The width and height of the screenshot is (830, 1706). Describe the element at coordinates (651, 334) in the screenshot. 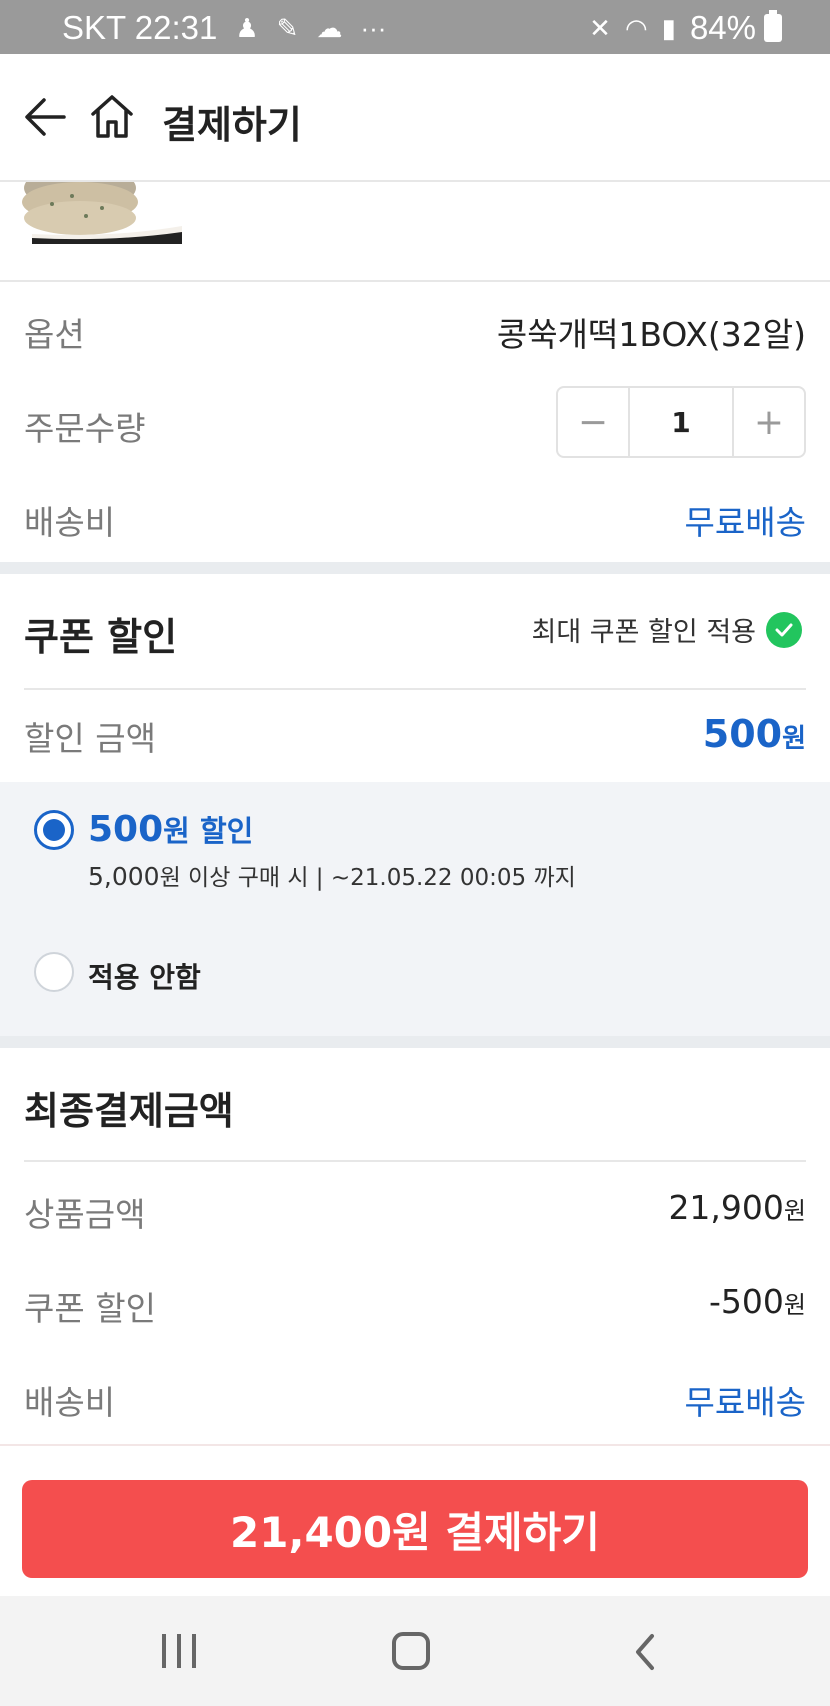

I see `option-value: 콩쑥개떡1BOX(32알)` at that location.